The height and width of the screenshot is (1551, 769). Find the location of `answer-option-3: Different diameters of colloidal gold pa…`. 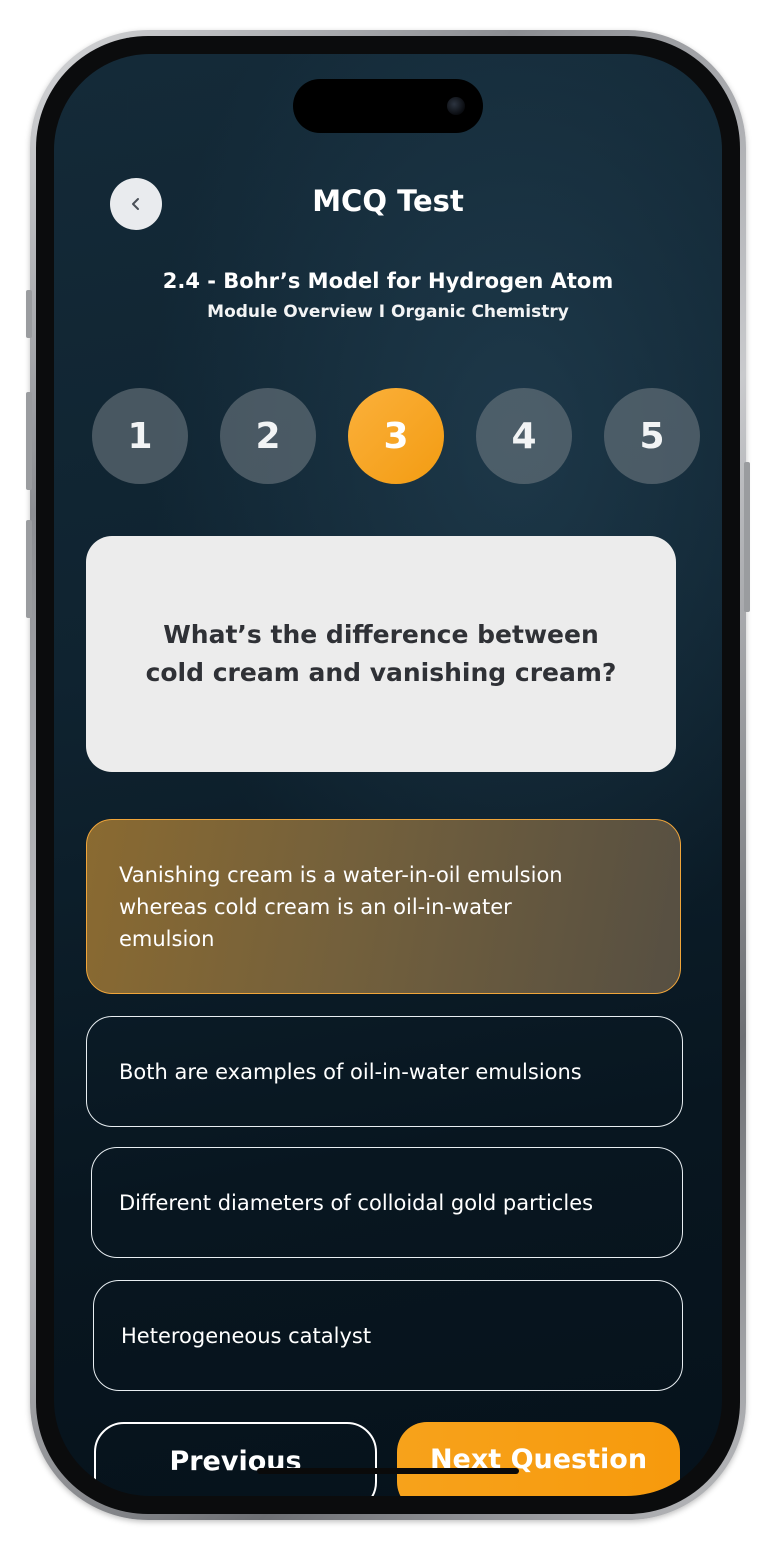

answer-option-3: Different diameters of colloidal gold pa… is located at coordinates (387, 1202).